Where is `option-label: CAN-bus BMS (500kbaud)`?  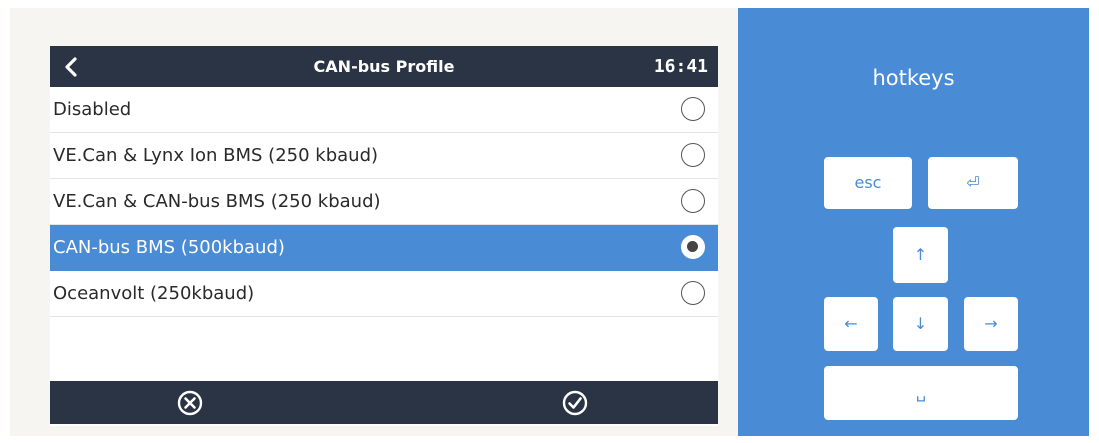 option-label: CAN-bus BMS (500kbaud) is located at coordinates (169, 247).